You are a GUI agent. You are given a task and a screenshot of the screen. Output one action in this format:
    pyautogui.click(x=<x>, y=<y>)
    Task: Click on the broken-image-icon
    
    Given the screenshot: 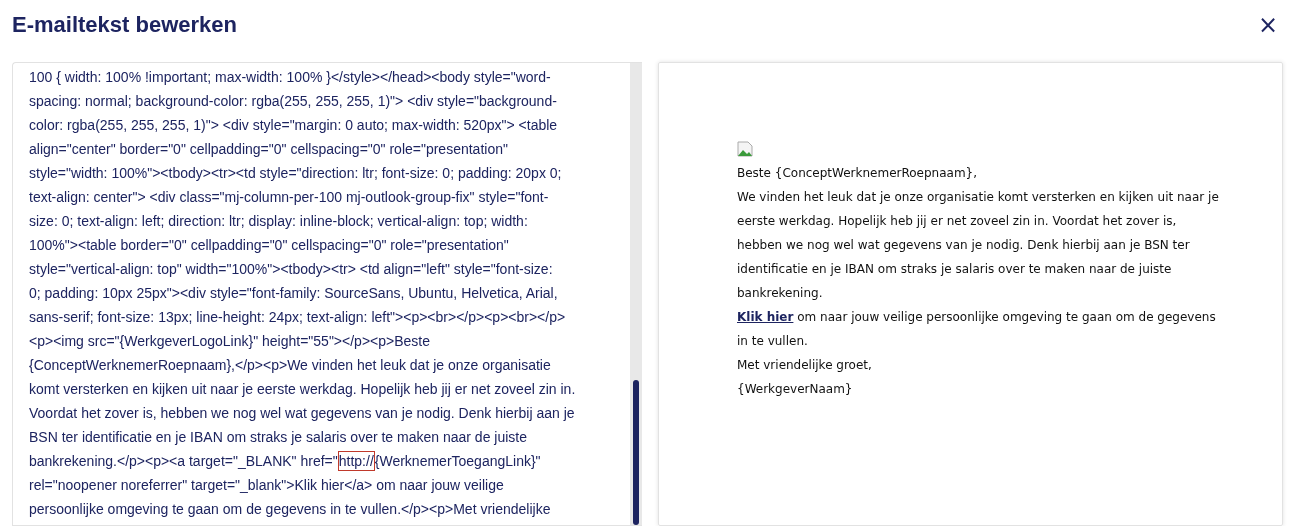 What is the action you would take?
    pyautogui.click(x=745, y=149)
    